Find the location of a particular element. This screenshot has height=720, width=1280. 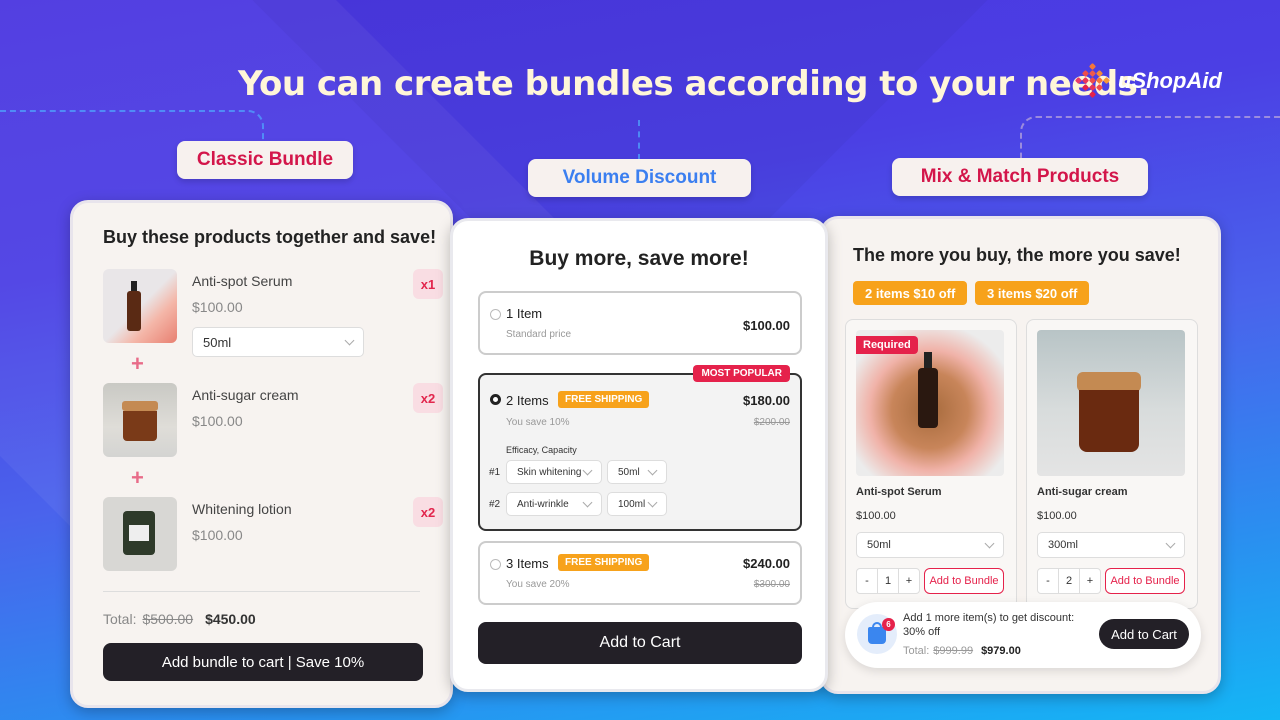

total-discounted: $450.00 is located at coordinates (230, 619).